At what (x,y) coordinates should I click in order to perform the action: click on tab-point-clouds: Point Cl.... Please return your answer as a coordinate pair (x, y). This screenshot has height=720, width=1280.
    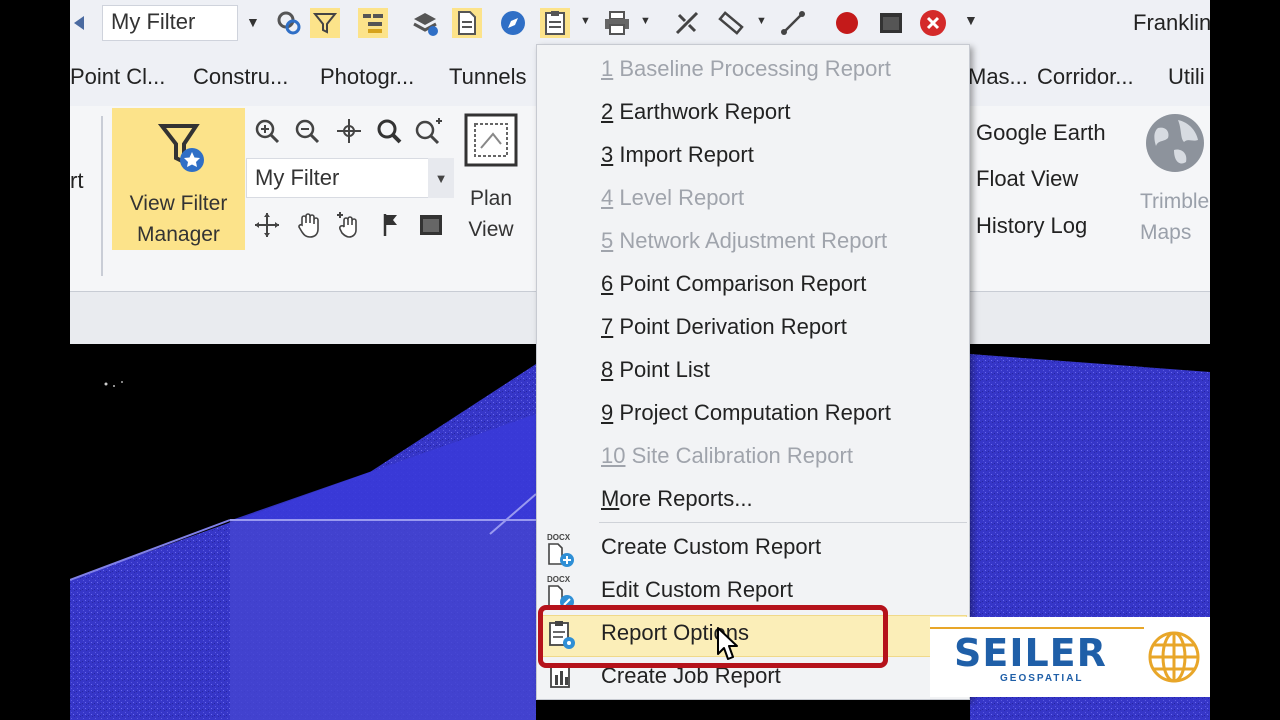
    Looking at the image, I should click on (117, 77).